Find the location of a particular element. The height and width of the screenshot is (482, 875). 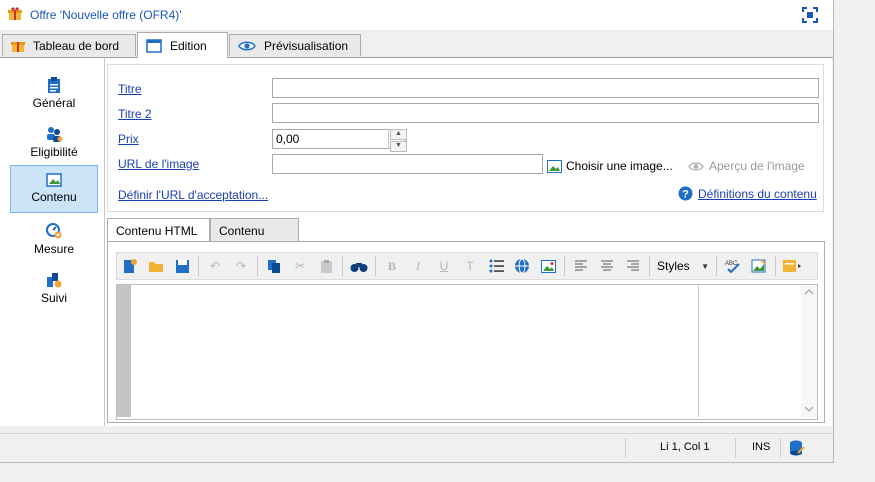

prix-input is located at coordinates (339, 139).